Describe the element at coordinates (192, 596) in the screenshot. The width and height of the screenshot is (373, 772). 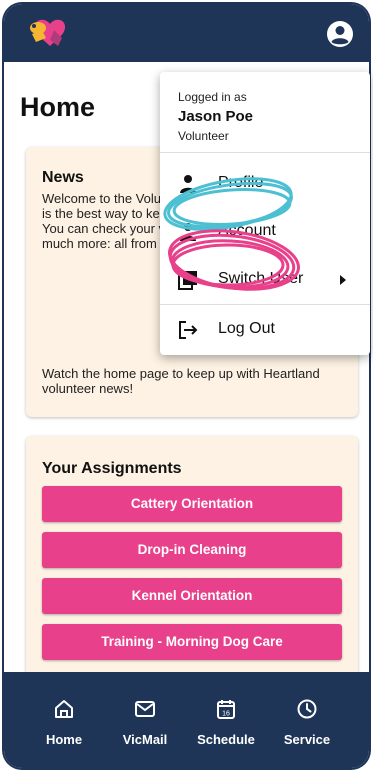
I see `assignment-button-kennel-orientation: Kennel Orientation` at that location.